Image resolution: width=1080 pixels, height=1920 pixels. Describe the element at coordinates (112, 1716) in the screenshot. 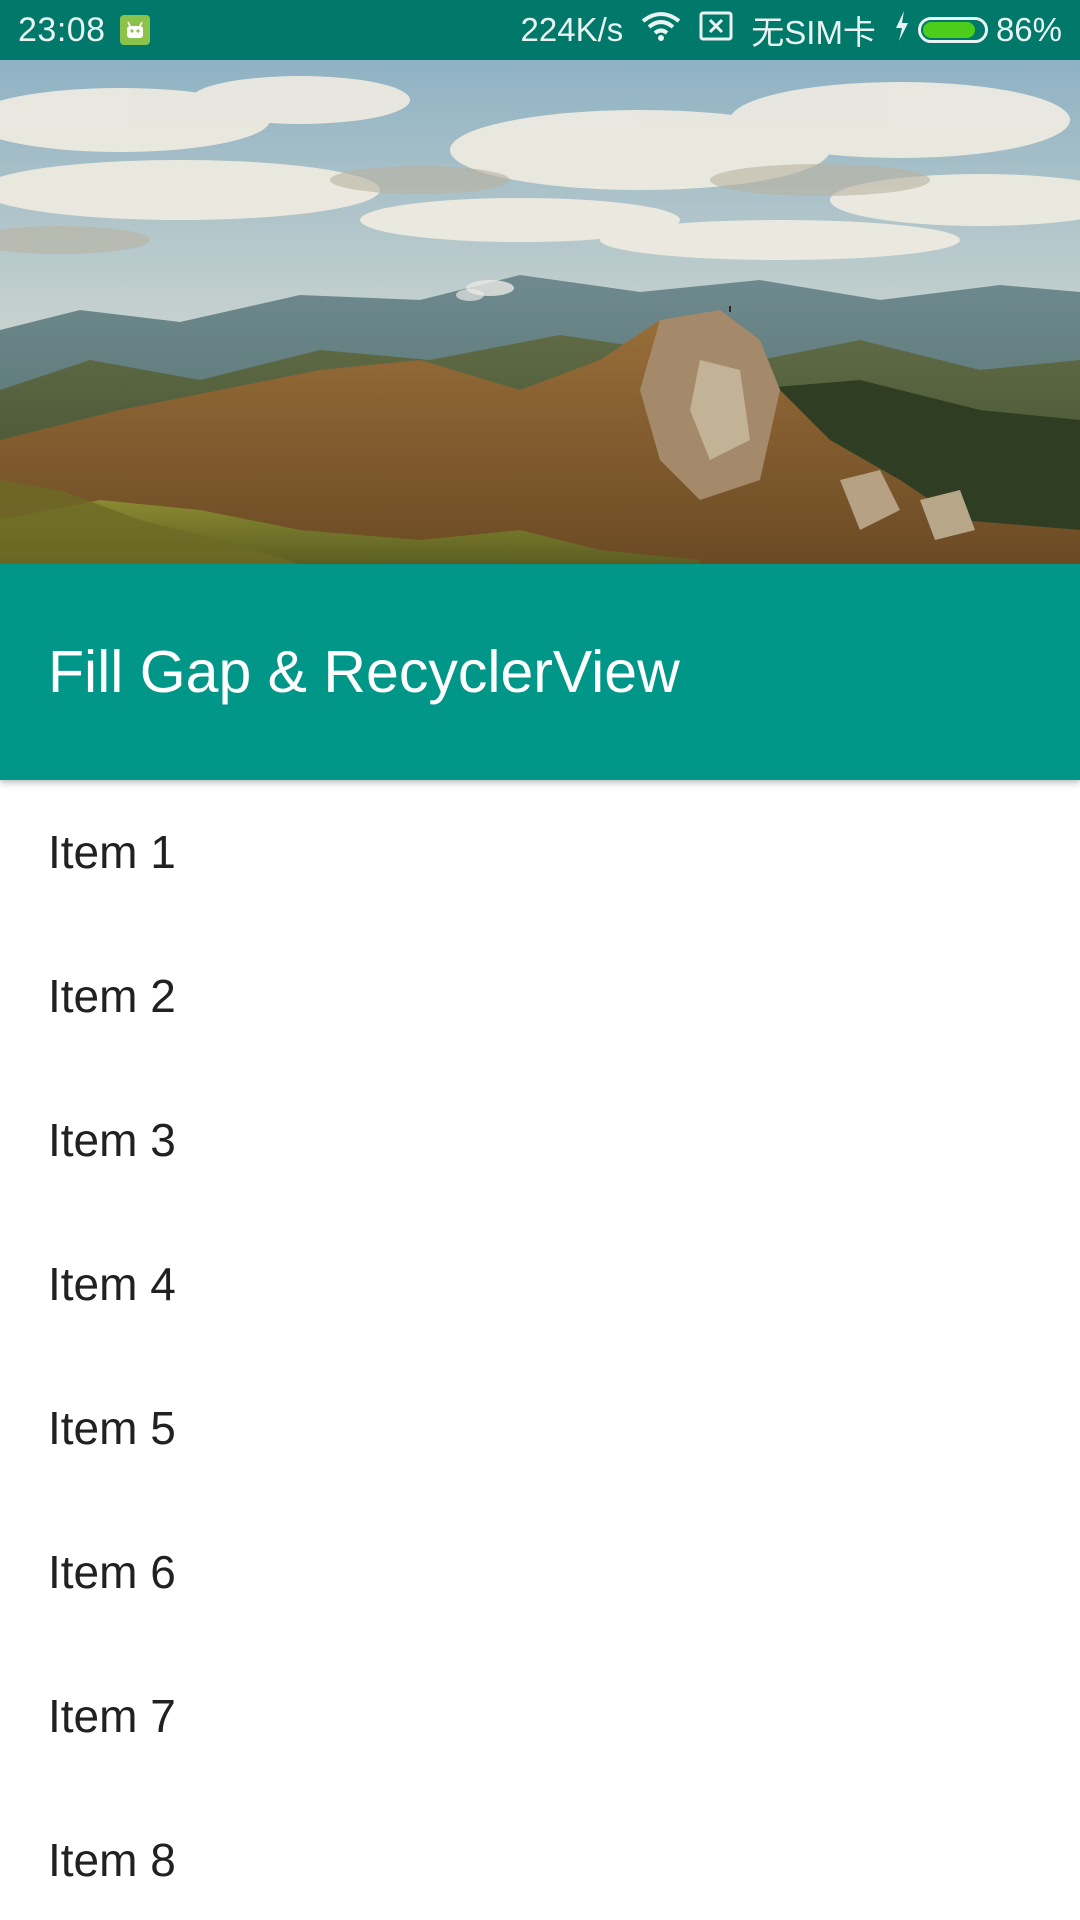

I see `list-item-label: Item 7` at that location.